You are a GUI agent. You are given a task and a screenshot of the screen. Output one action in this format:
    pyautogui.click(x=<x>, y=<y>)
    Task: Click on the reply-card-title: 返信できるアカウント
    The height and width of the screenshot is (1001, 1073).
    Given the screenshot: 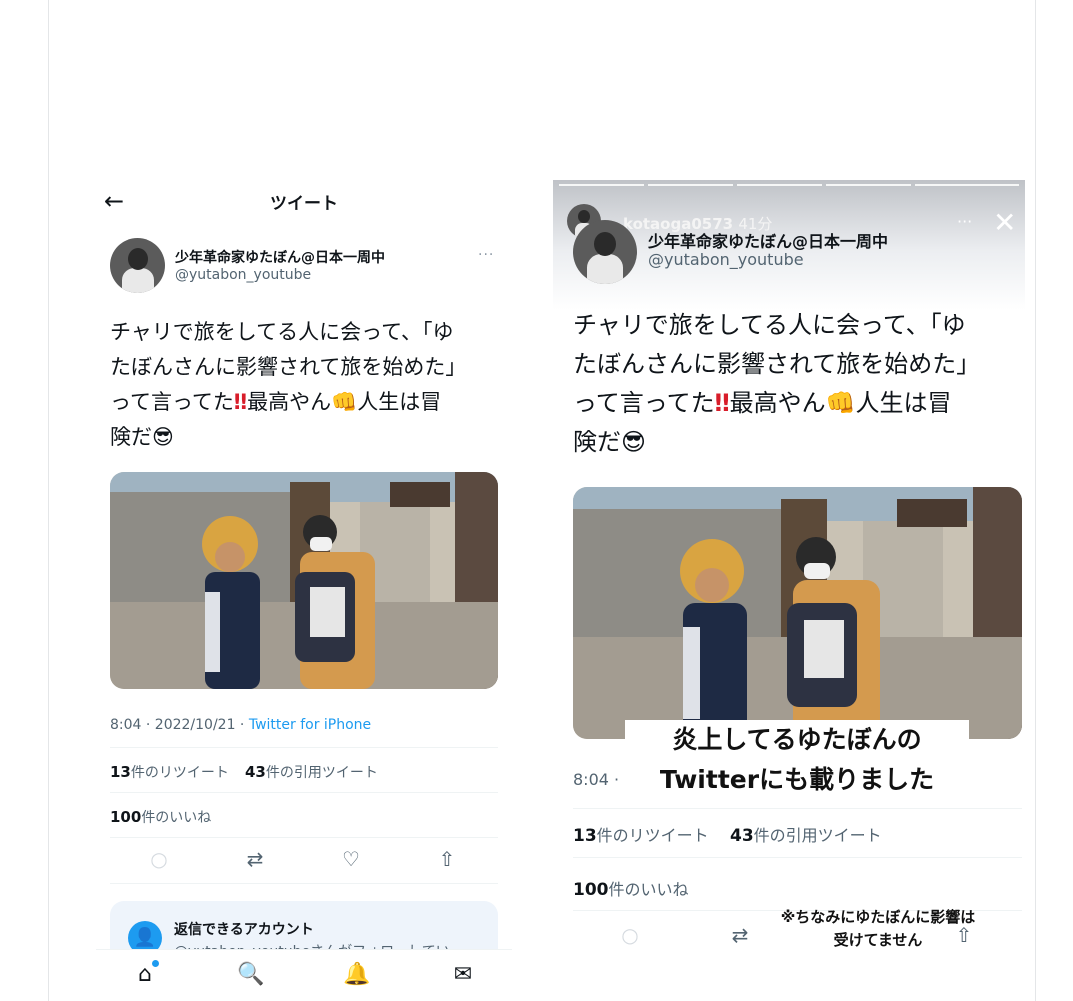 What is the action you would take?
    pyautogui.click(x=244, y=930)
    